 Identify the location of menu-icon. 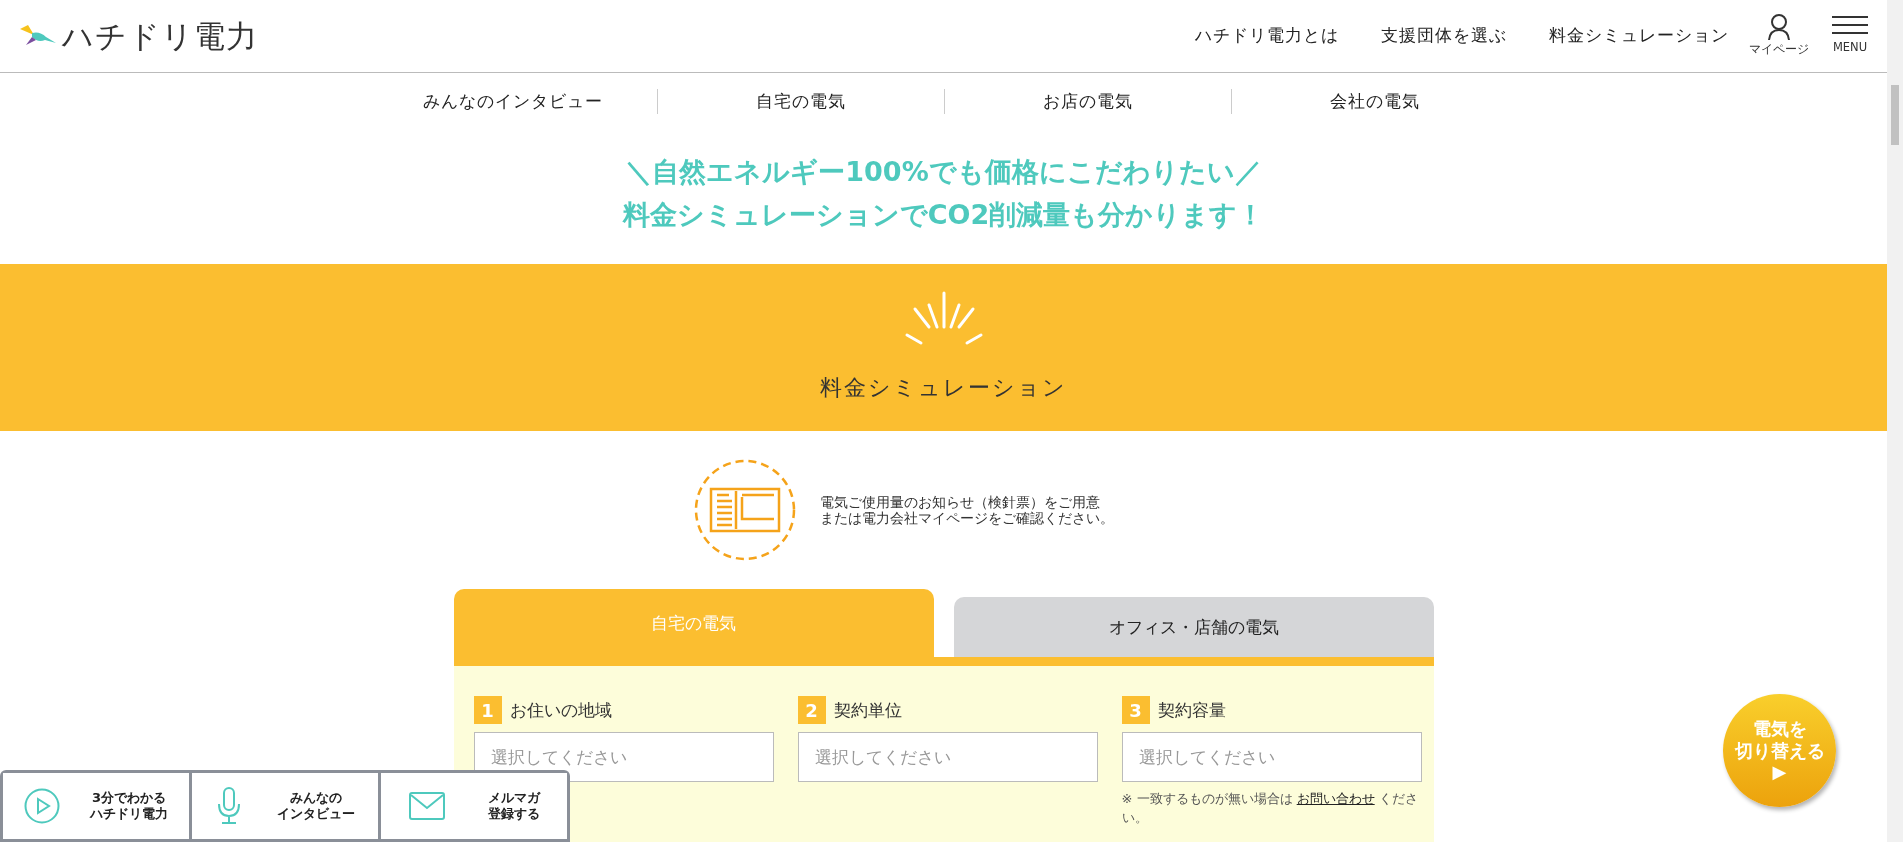
(1850, 25).